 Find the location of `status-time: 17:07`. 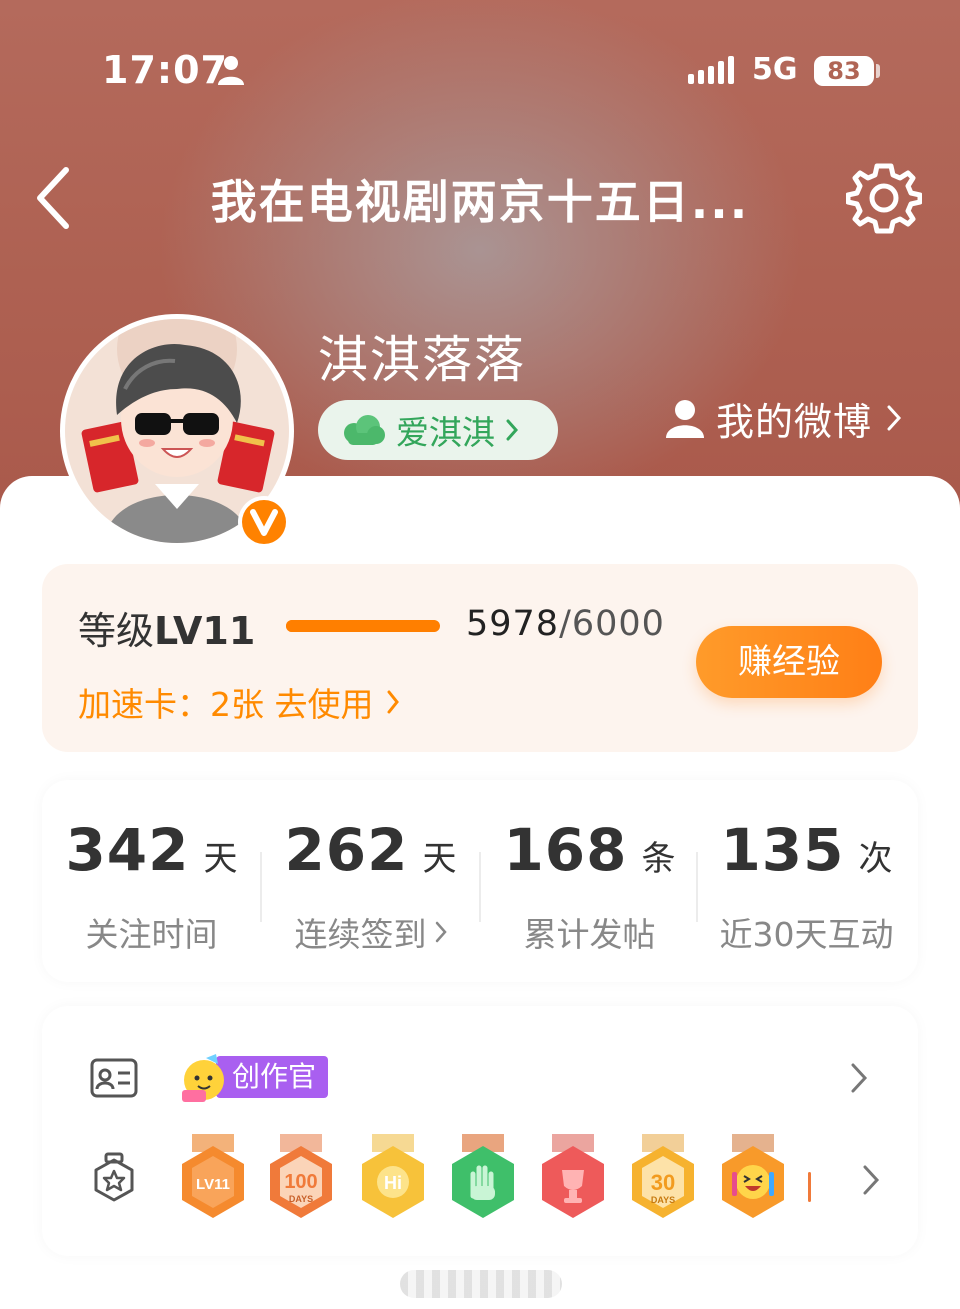

status-time: 17:07 is located at coordinates (165, 70).